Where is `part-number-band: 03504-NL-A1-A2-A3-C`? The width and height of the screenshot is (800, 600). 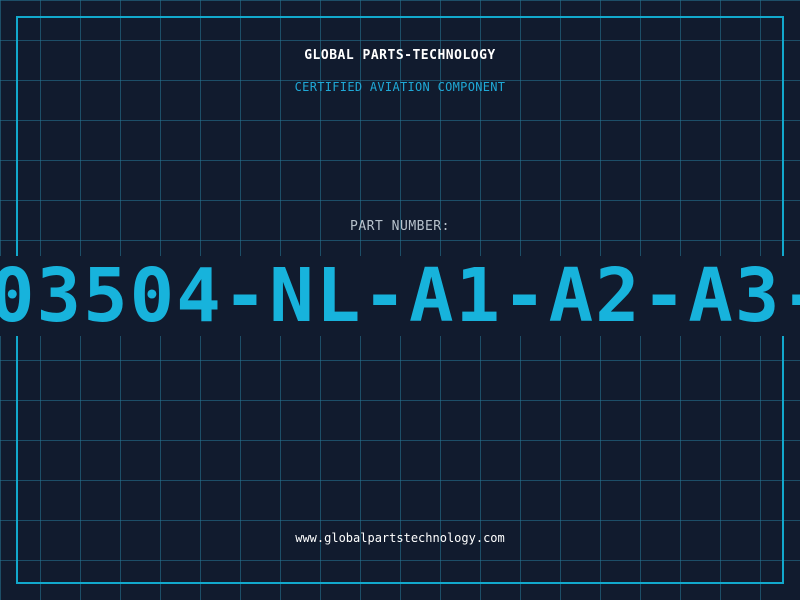
part-number-band: 03504-NL-A1-A2-A3-C is located at coordinates (400, 296).